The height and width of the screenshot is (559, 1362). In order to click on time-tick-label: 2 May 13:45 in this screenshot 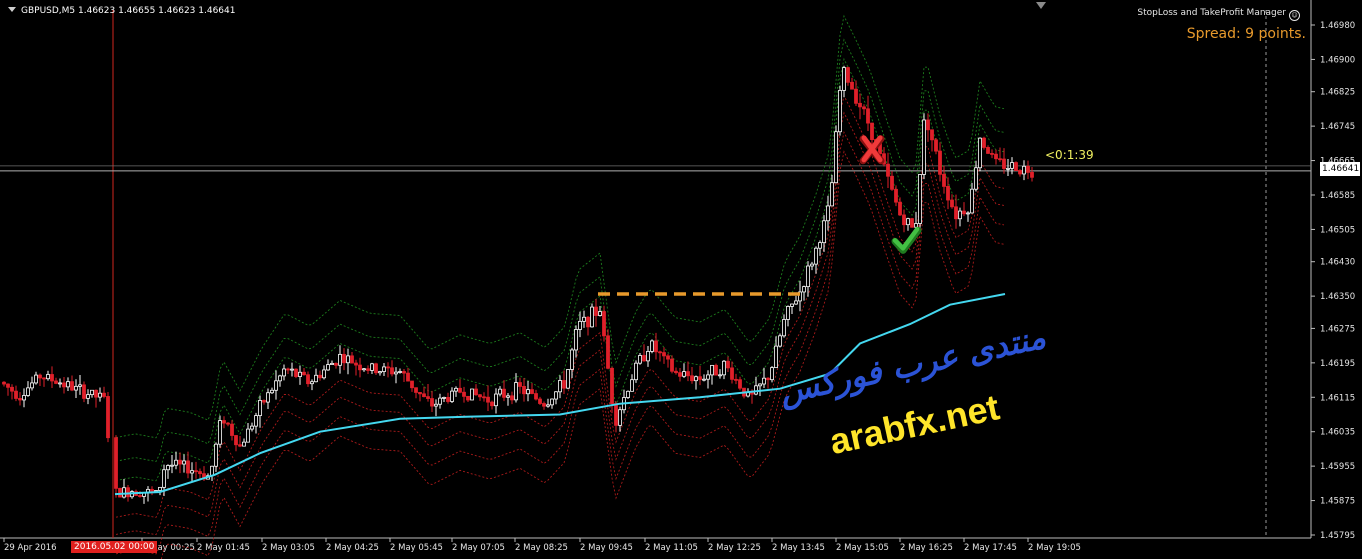, I will do `click(798, 548)`.